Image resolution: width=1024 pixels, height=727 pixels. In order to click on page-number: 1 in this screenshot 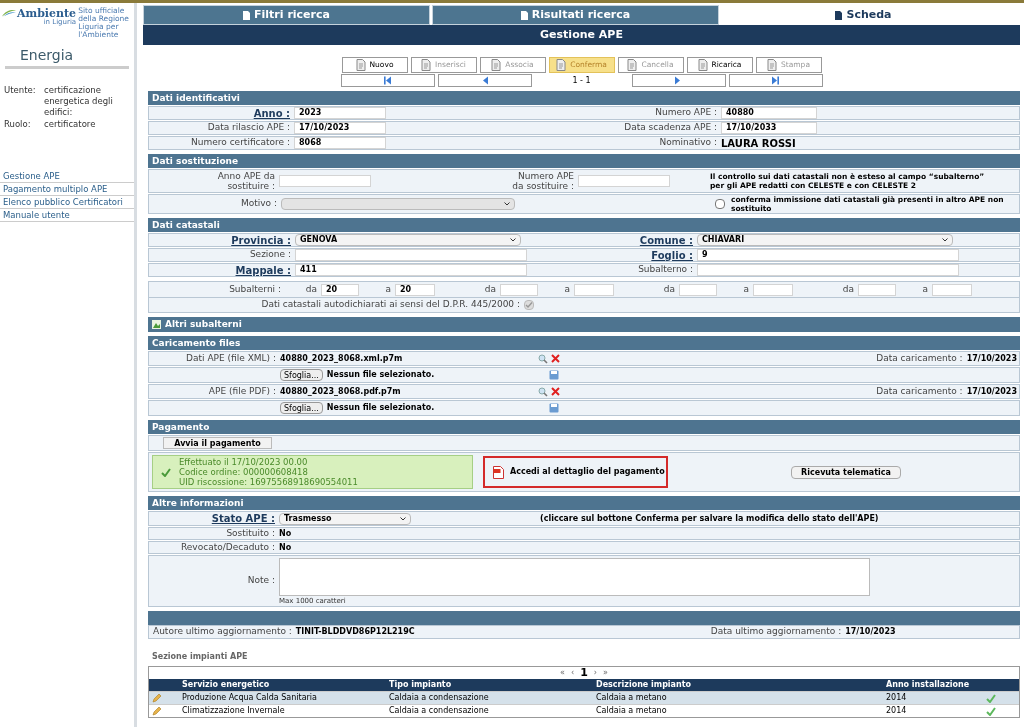, I will do `click(584, 673)`.